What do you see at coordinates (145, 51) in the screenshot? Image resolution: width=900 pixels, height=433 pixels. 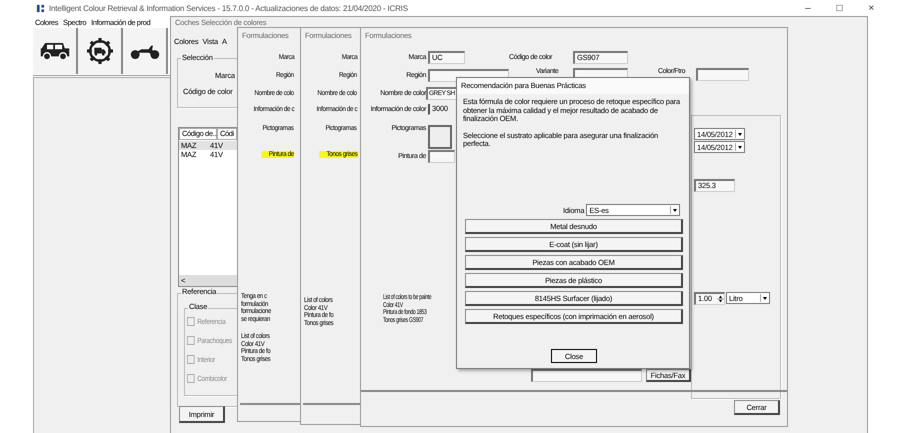 I see `motorcycle-button` at bounding box center [145, 51].